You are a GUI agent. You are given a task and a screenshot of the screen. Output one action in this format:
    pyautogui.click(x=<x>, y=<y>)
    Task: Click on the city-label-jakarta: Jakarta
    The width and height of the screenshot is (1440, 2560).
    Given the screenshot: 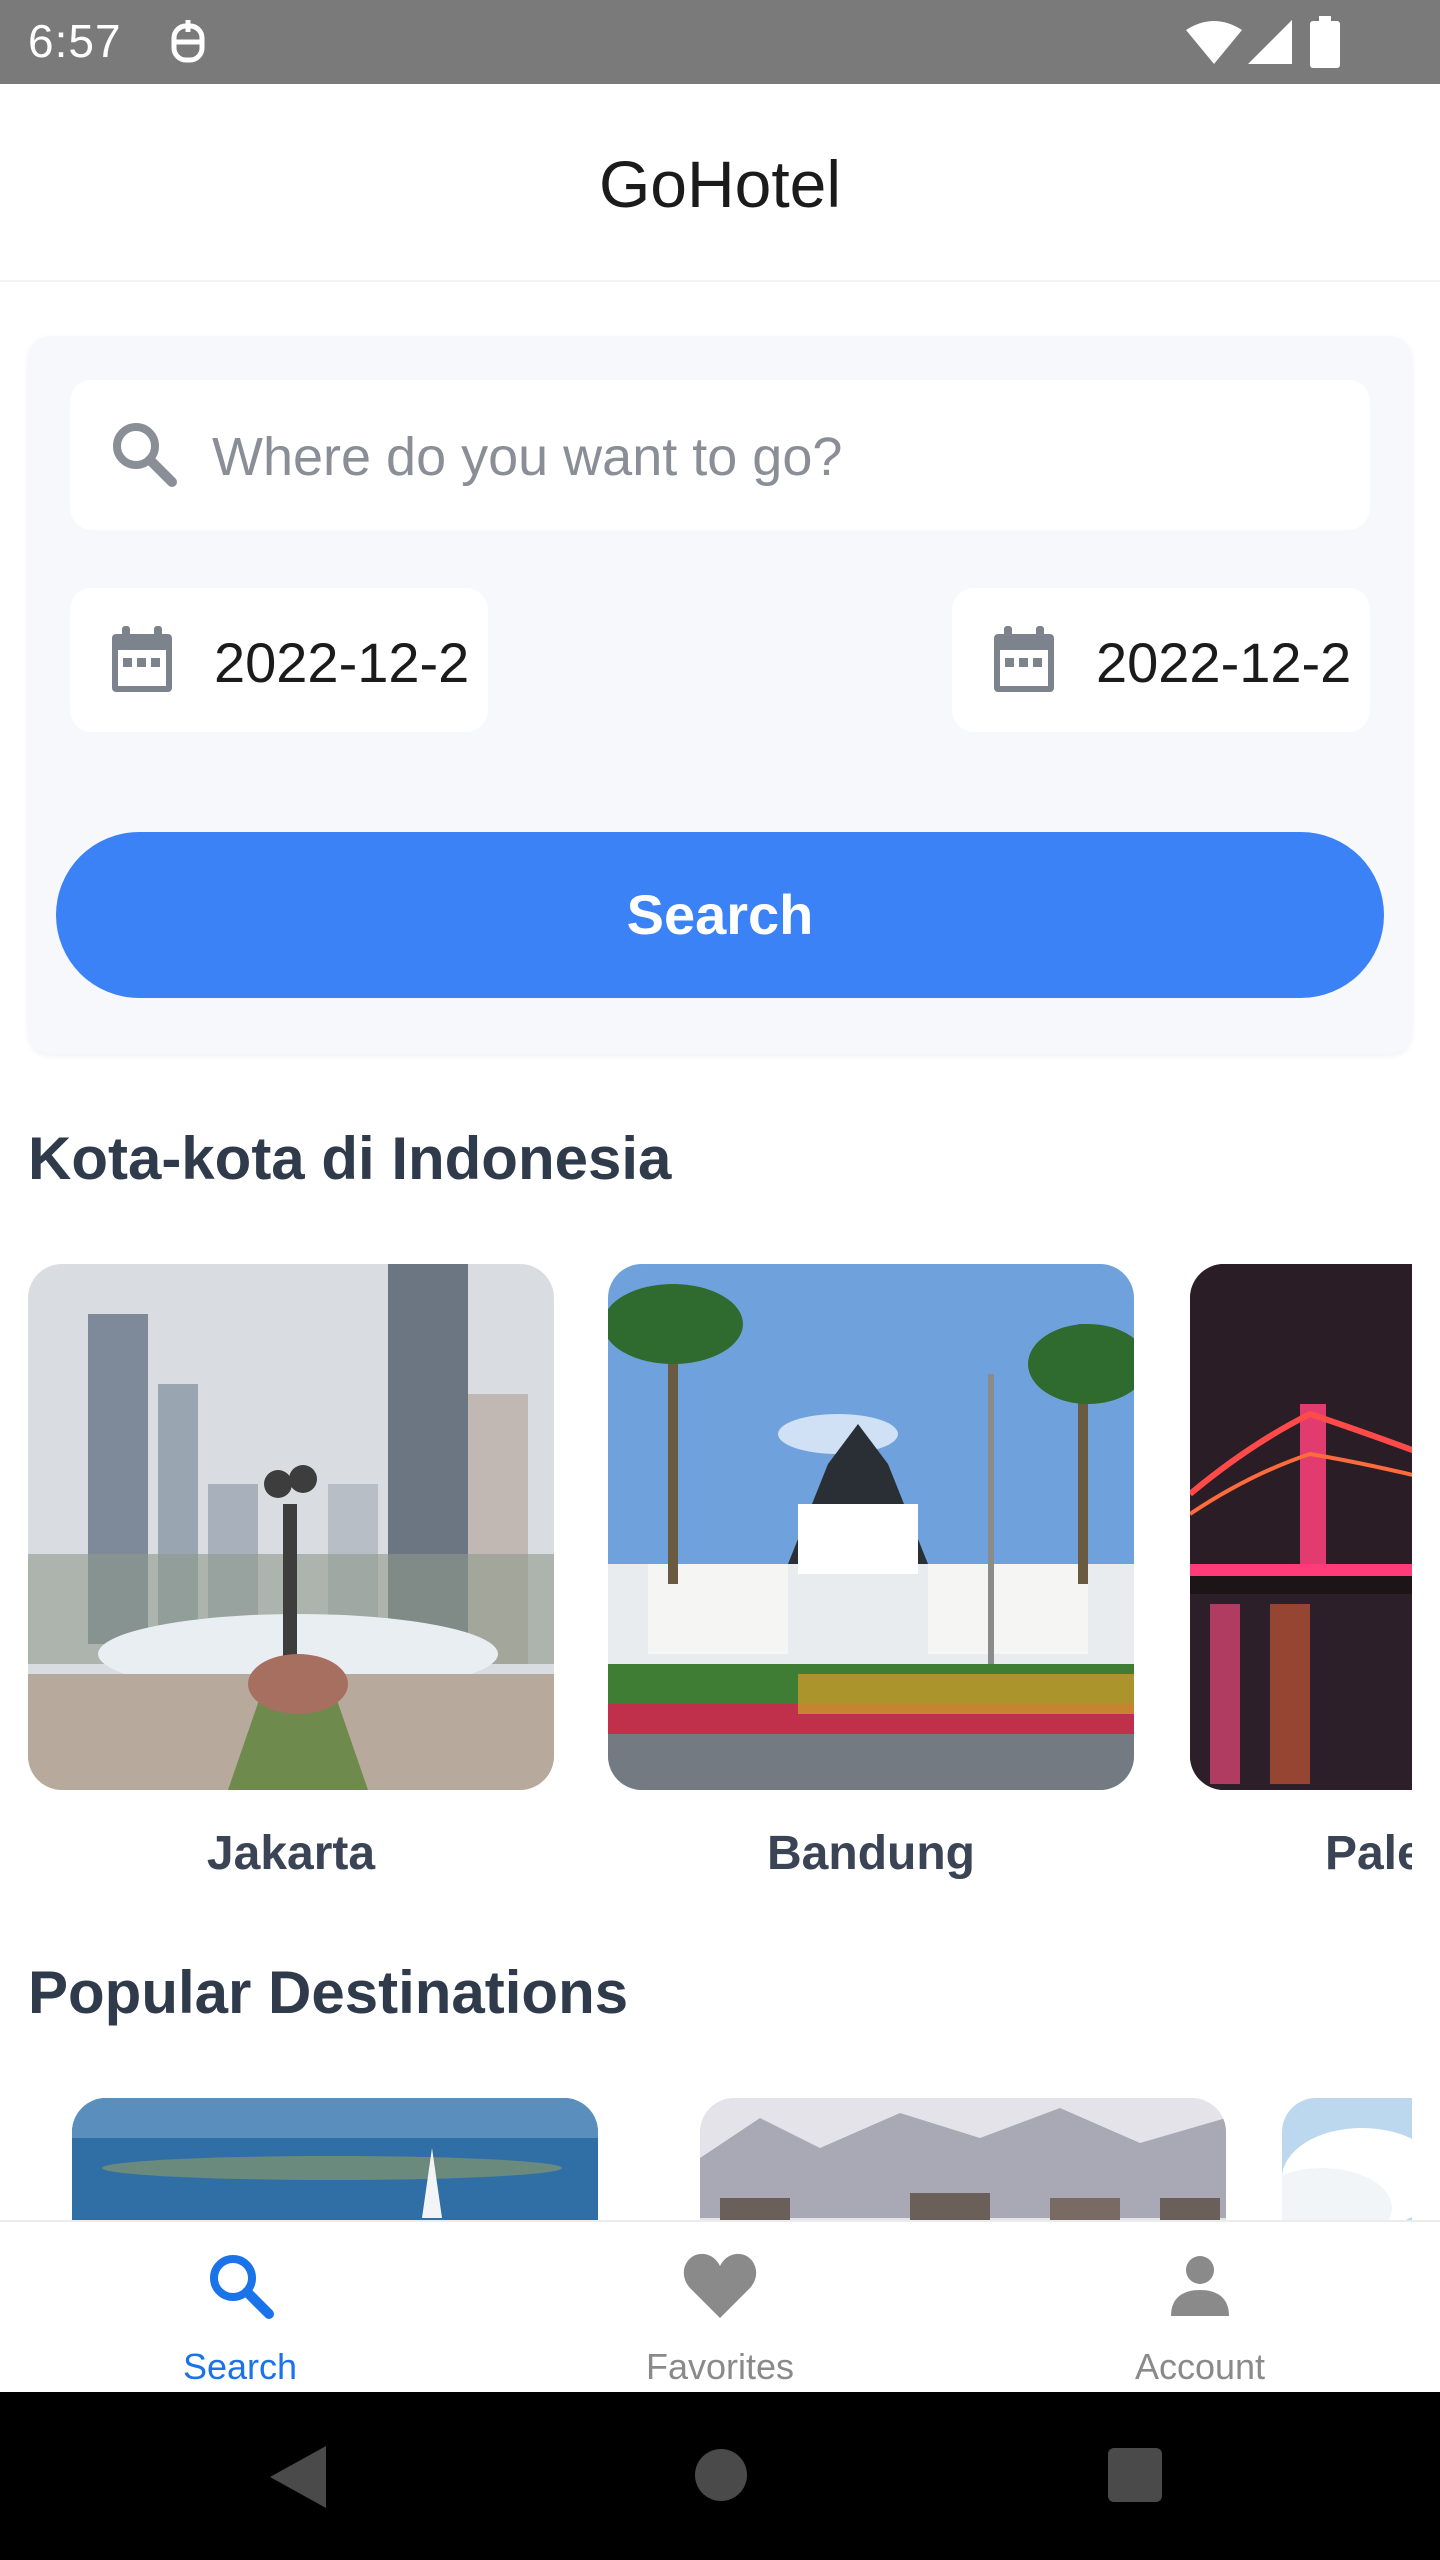 What is the action you would take?
    pyautogui.click(x=291, y=1853)
    